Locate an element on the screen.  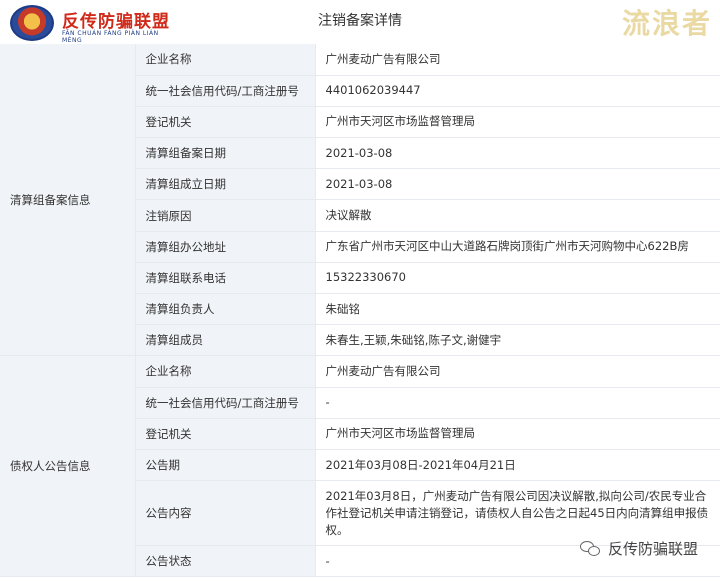
row-label: 公告内容 is located at coordinates (225, 513).